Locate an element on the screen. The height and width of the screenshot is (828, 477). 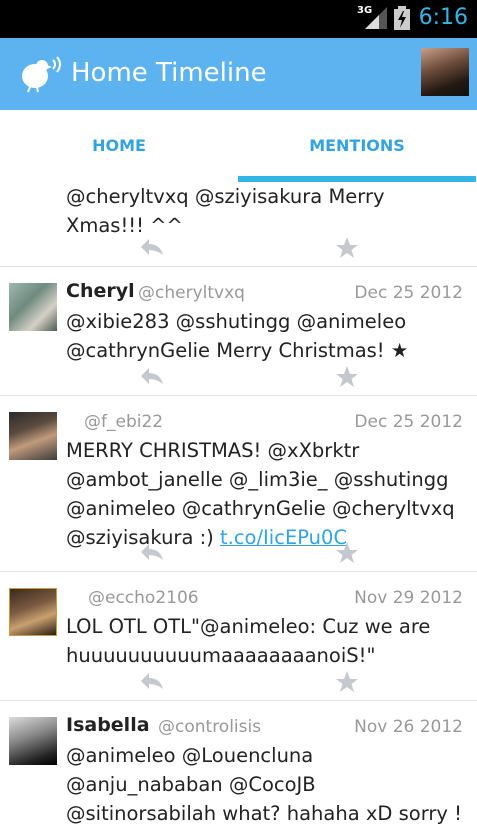
status-bar: 3G 6:16 is located at coordinates (238, 19).